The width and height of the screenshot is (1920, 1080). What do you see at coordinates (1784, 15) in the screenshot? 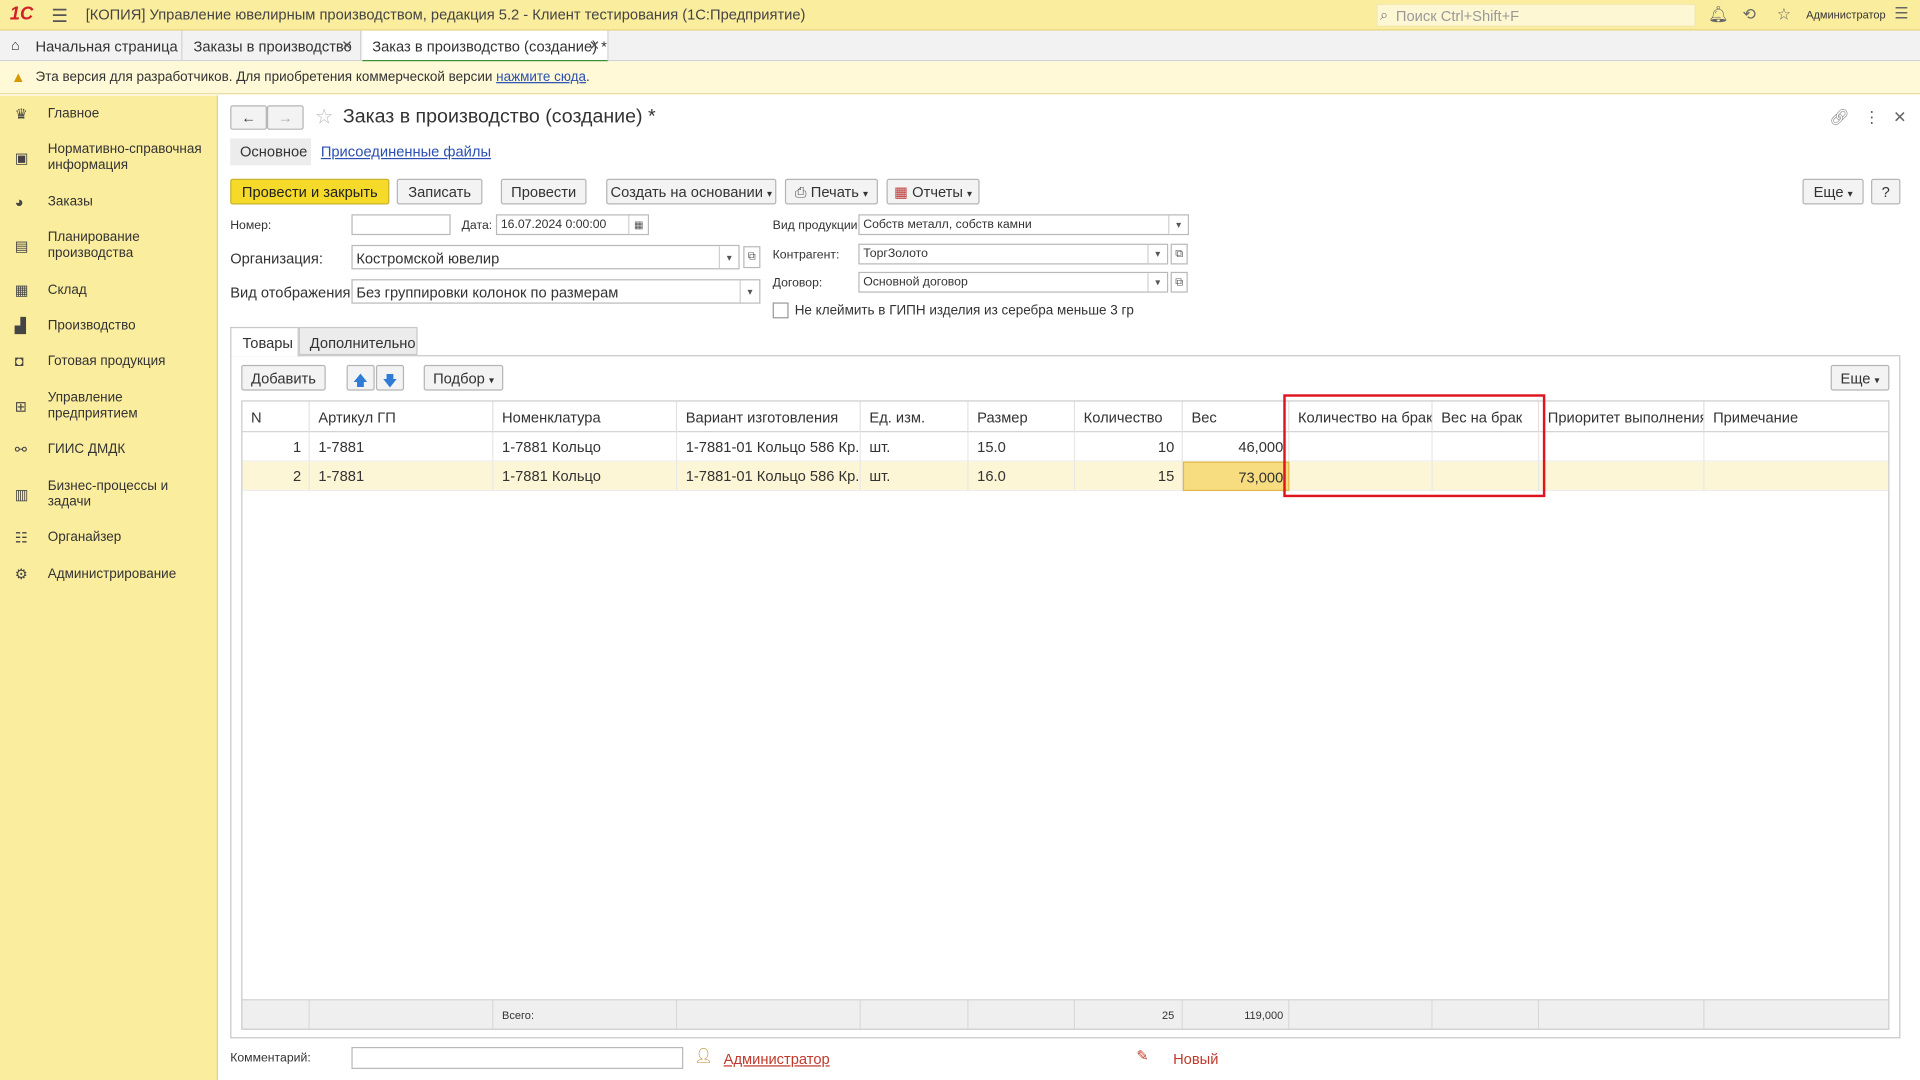
I see `star-icon: ☆` at bounding box center [1784, 15].